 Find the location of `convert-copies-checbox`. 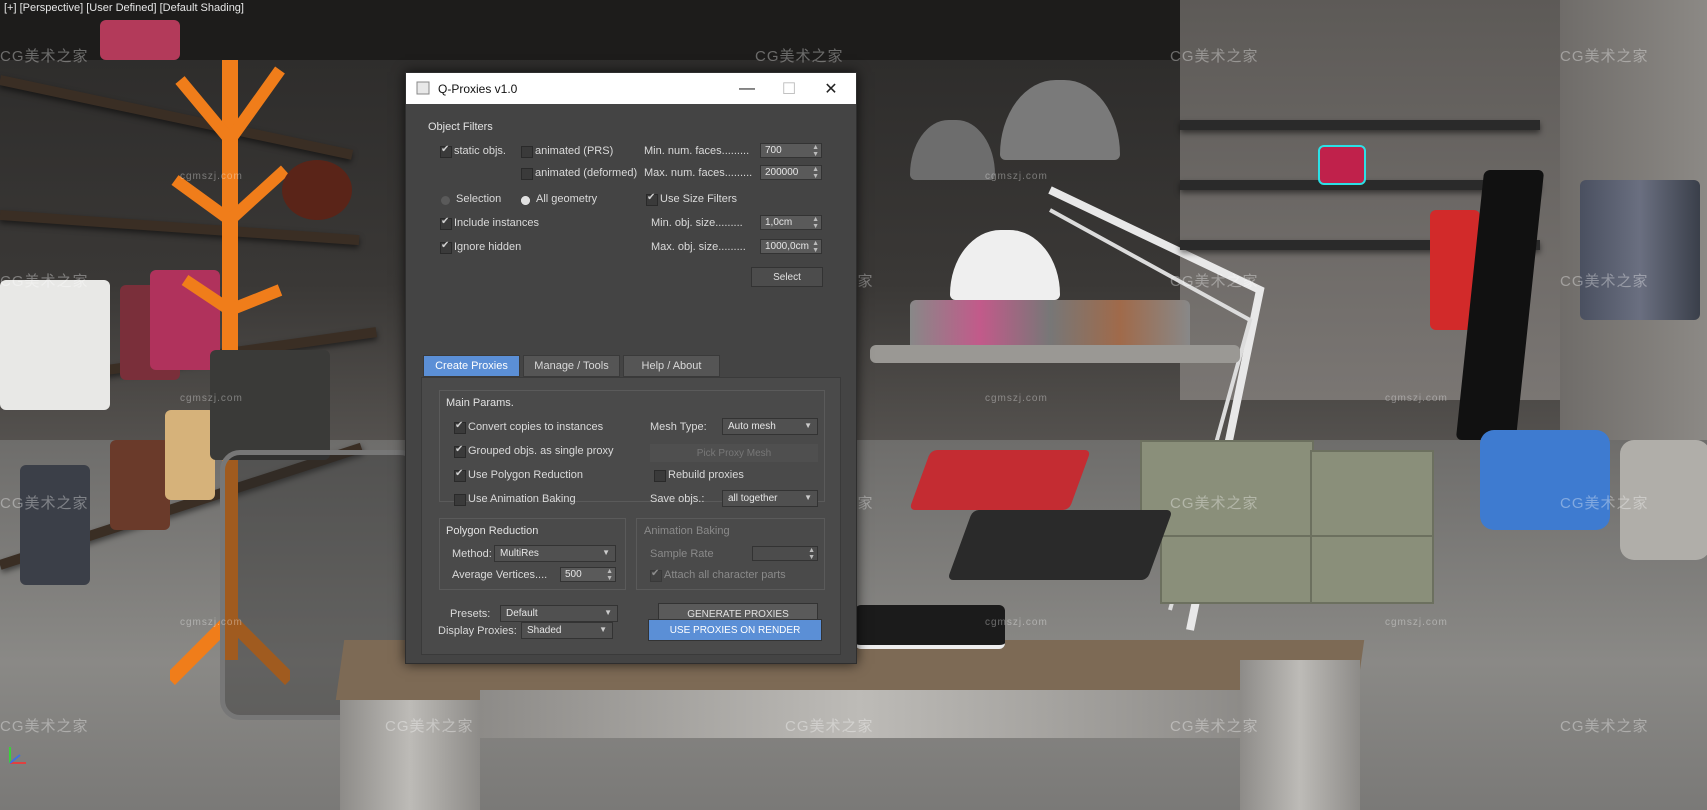

convert-copies-checbox is located at coordinates (460, 427).